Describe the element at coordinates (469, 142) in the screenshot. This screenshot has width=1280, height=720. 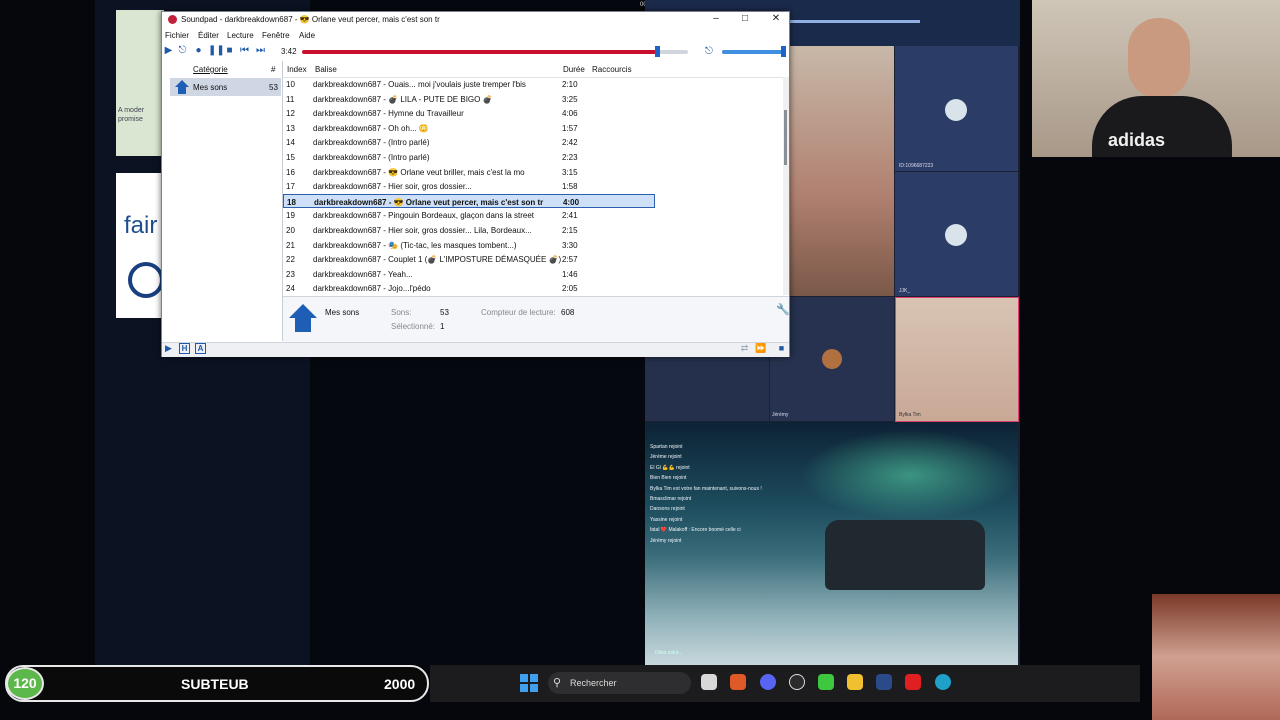
I see `sound-row: 14 darkbreakdown687 - (Intro parlé) 2:42` at that location.